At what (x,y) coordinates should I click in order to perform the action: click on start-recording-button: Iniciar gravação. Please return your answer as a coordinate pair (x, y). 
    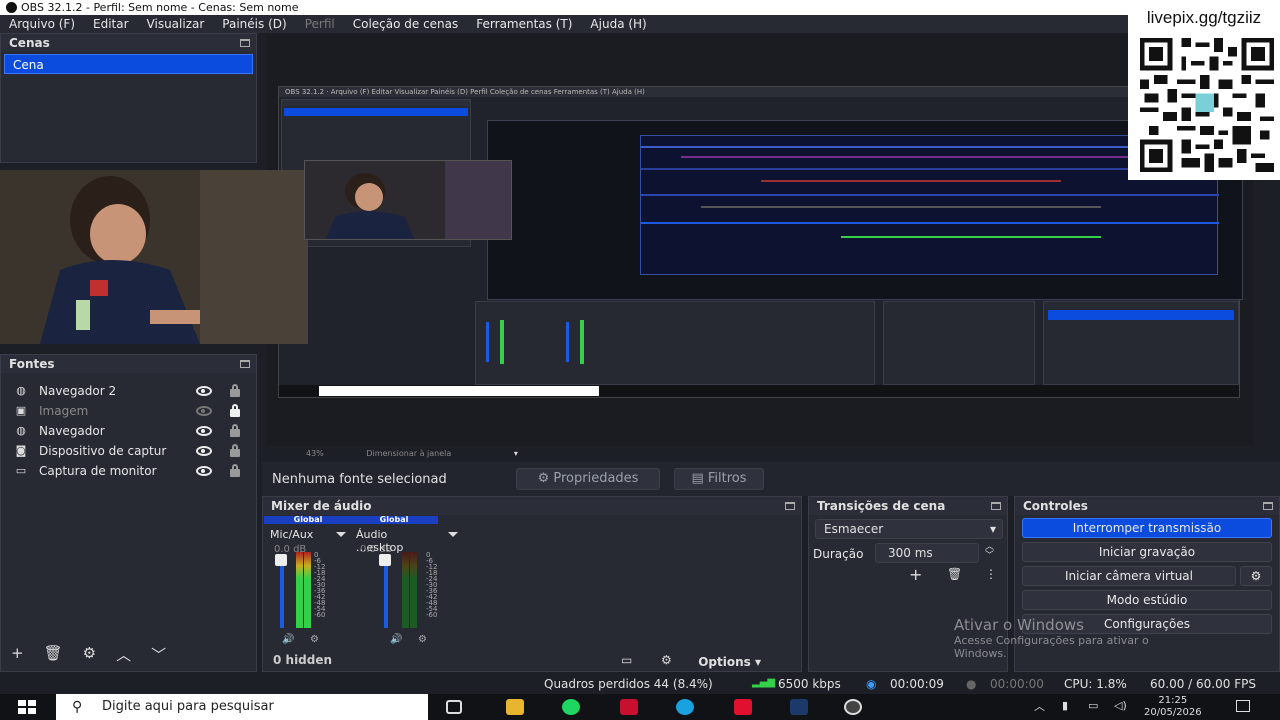
    Looking at the image, I should click on (1147, 552).